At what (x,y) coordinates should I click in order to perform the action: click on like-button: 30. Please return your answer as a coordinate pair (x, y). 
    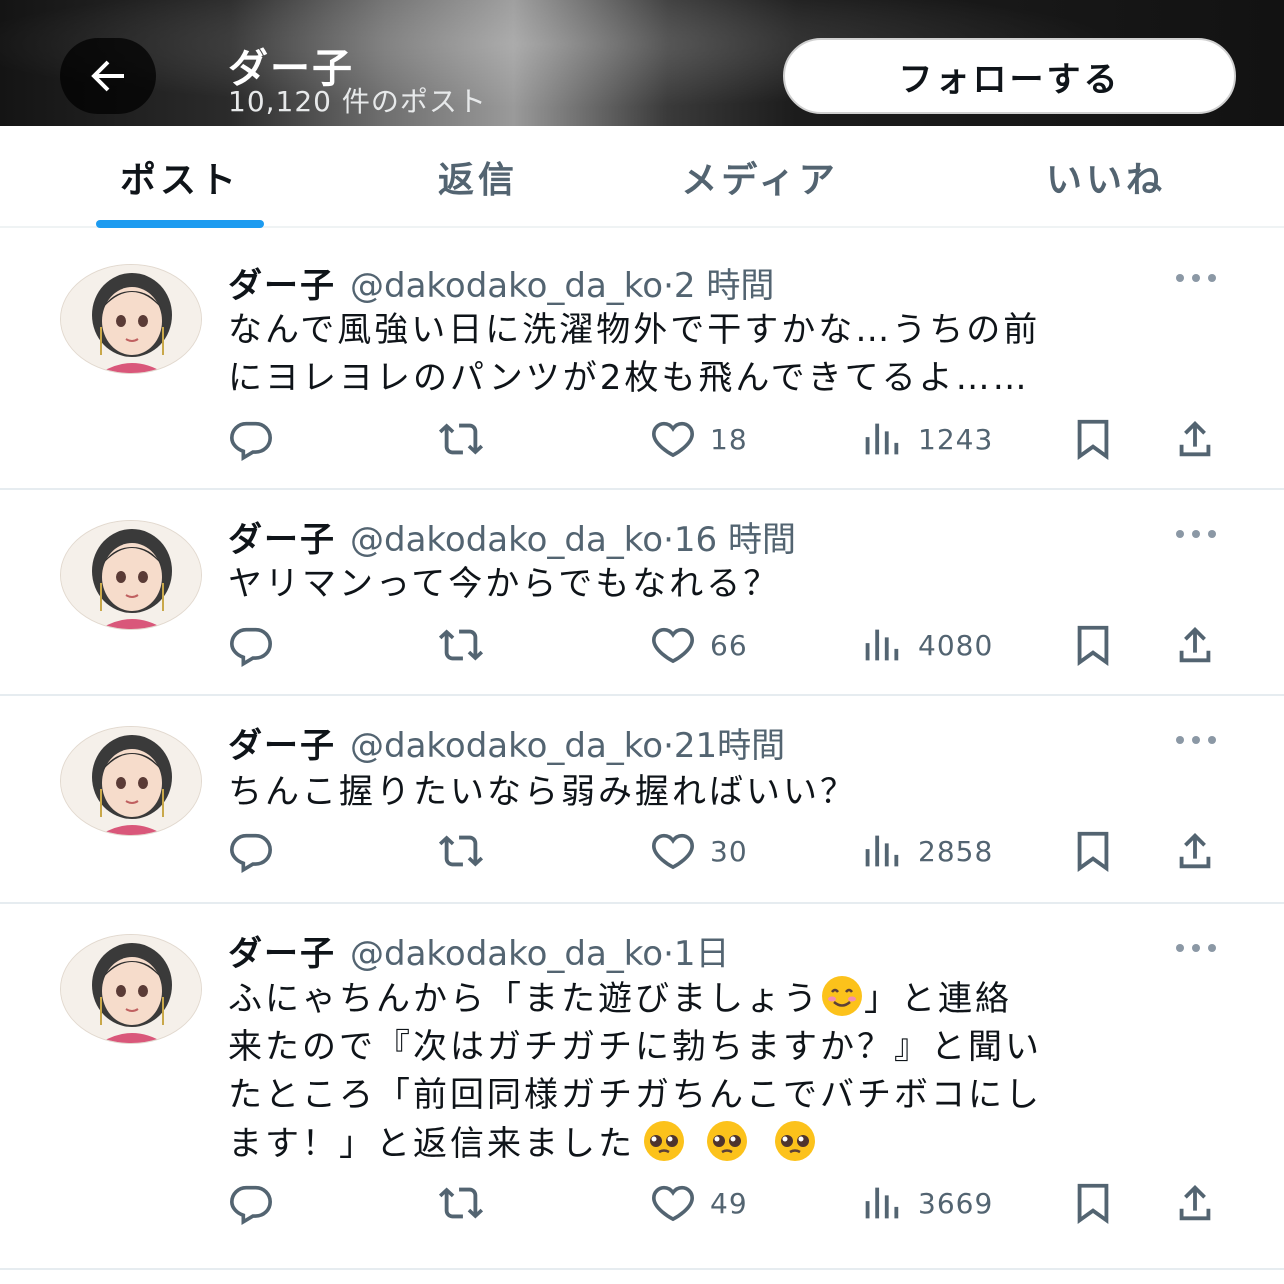
    Looking at the image, I should click on (699, 851).